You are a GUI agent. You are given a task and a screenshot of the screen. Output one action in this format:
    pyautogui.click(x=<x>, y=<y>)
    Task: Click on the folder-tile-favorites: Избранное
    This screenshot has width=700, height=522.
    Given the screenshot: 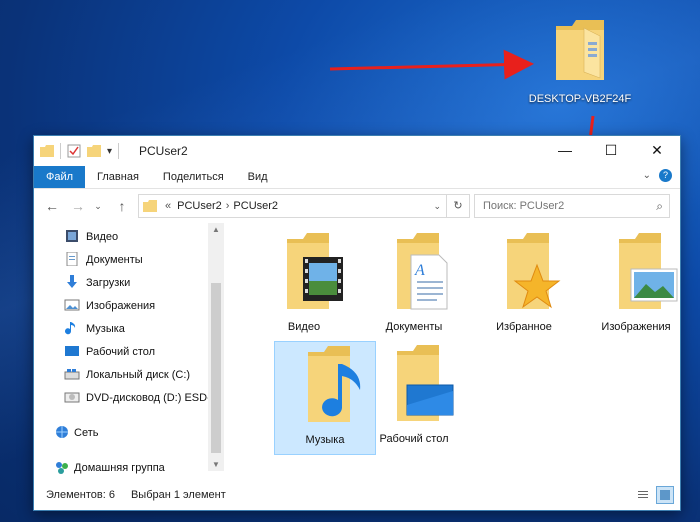 What is the action you would take?
    pyautogui.click(x=524, y=285)
    